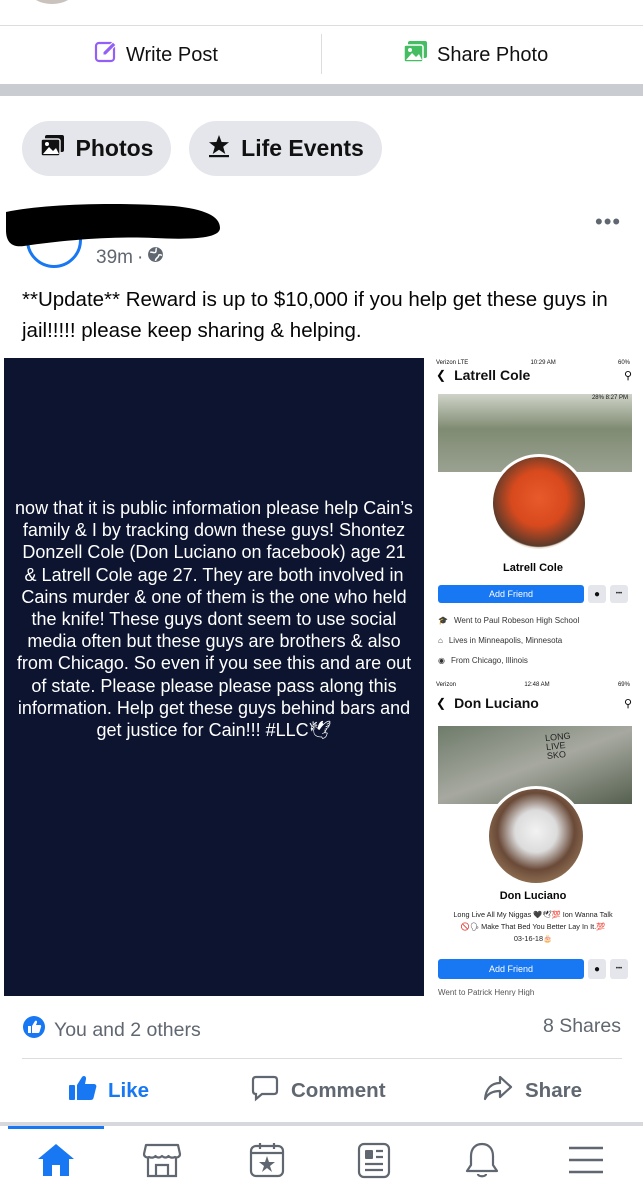 The width and height of the screenshot is (643, 1200). I want to click on profile-more-button-2: •••, so click(619, 969).